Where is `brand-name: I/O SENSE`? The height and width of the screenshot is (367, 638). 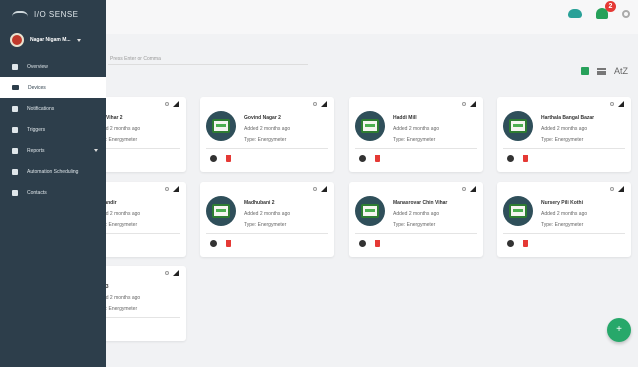 brand-name: I/O SENSE is located at coordinates (56, 14).